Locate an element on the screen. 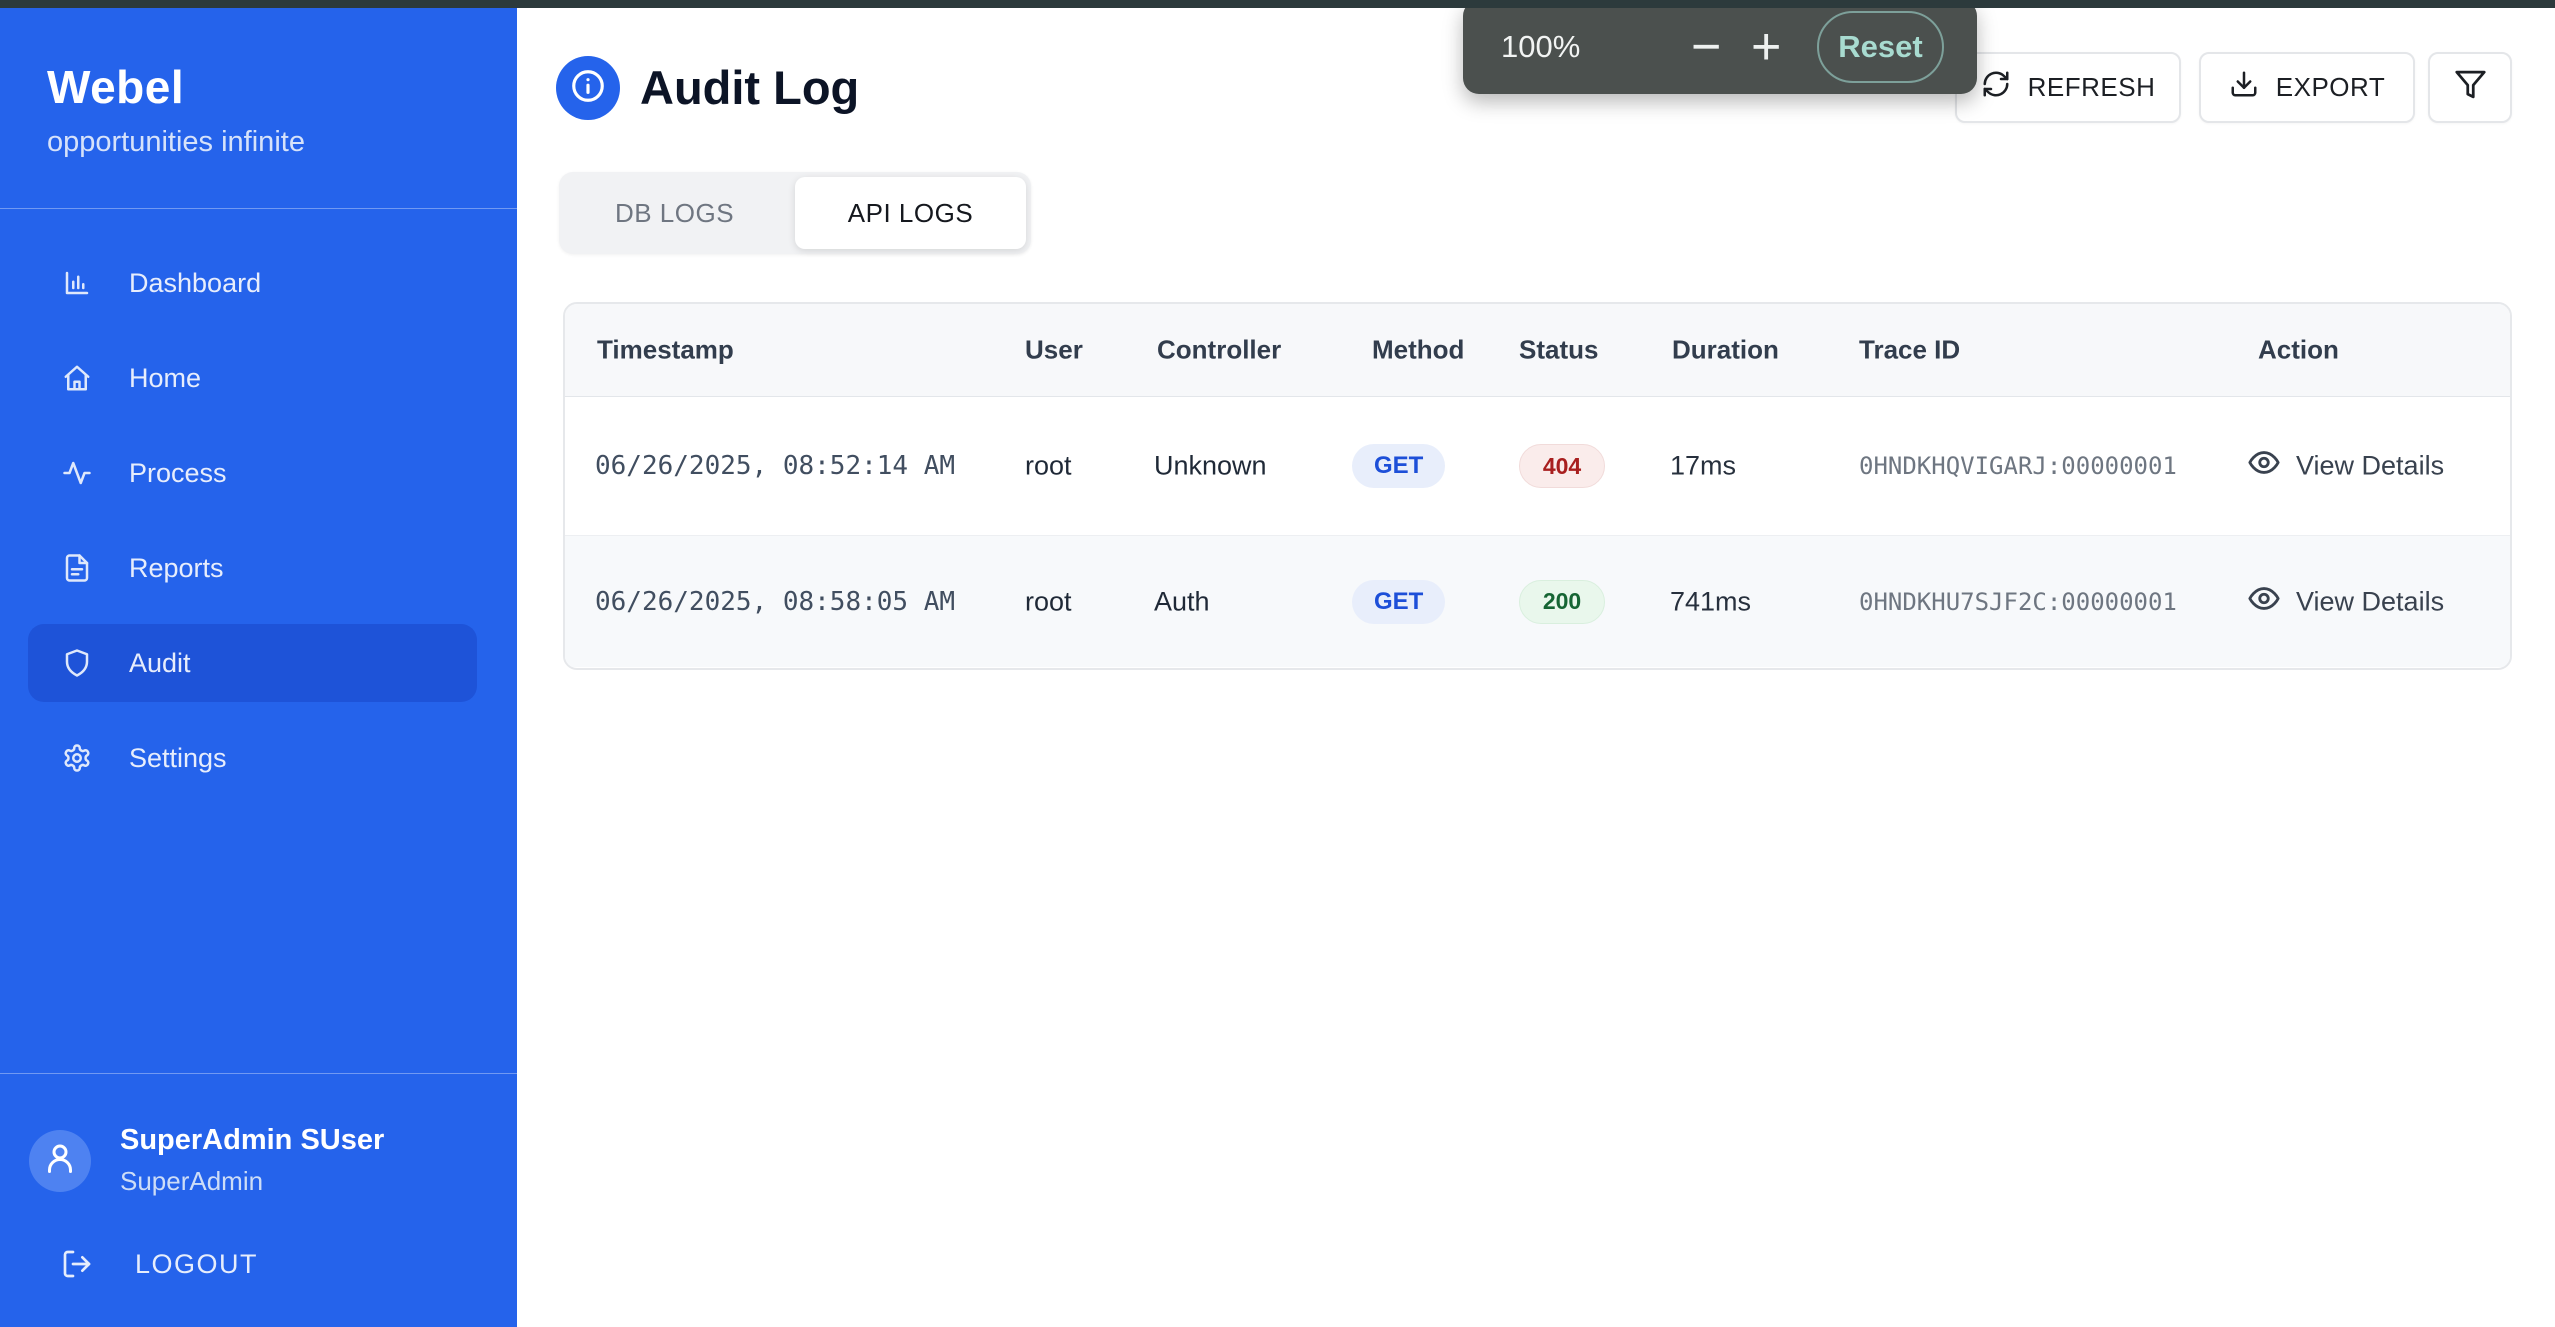 This screenshot has width=2555, height=1327. zoom-level-value: 100% is located at coordinates (1541, 46).